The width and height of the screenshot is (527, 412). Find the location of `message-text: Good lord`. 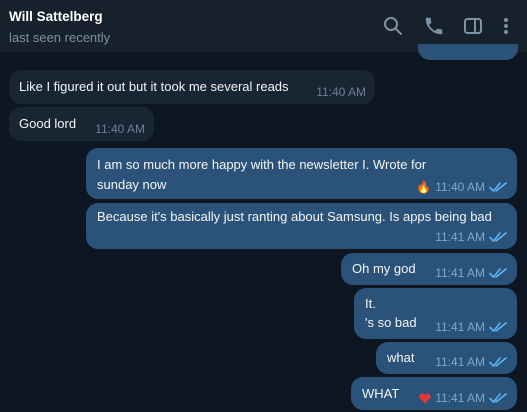

message-text: Good lord is located at coordinates (48, 123).